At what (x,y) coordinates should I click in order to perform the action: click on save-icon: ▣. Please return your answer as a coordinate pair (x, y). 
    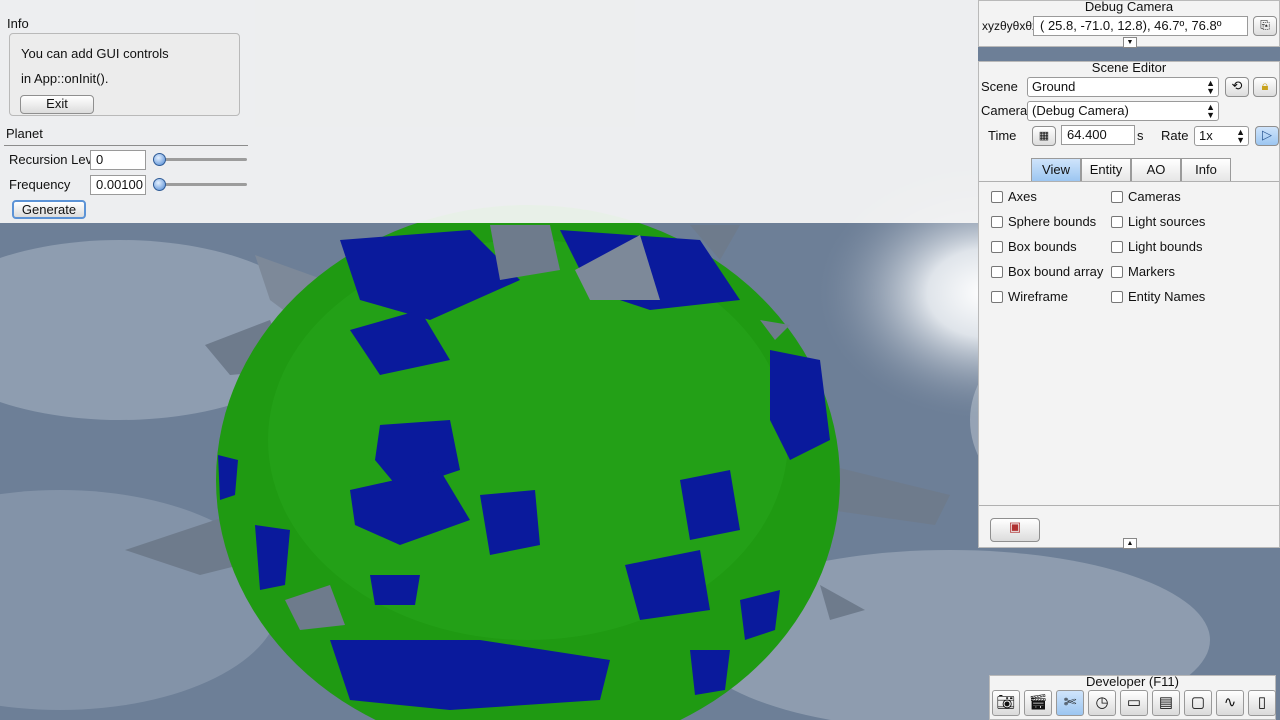
    Looking at the image, I should click on (1015, 526).